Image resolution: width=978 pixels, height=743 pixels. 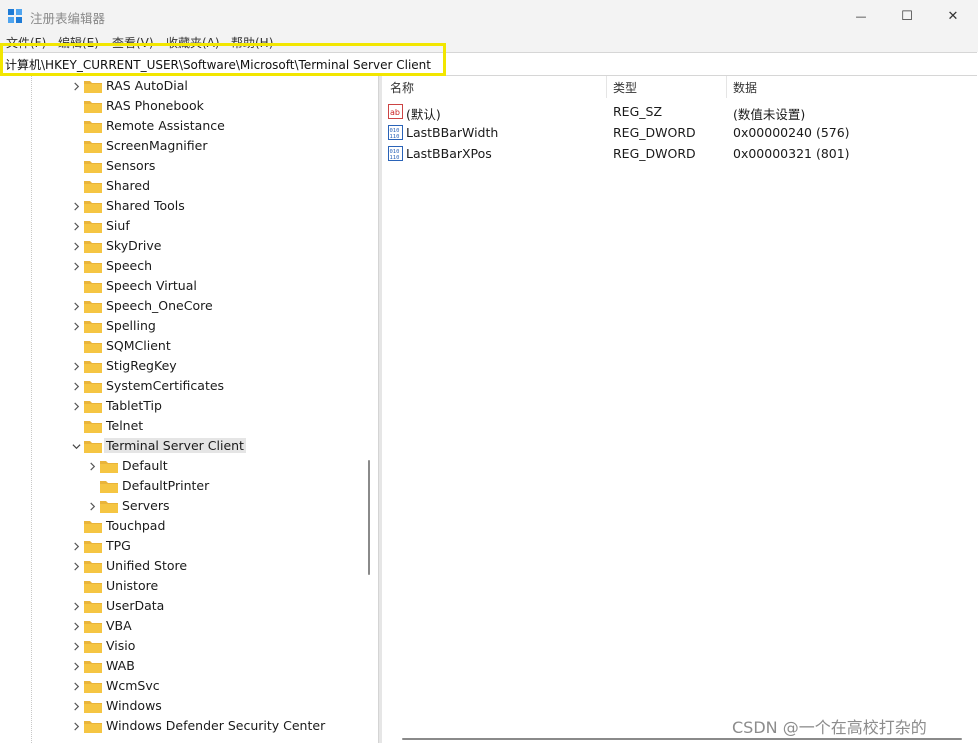 I want to click on tree-item: Servers, so click(x=180, y=506).